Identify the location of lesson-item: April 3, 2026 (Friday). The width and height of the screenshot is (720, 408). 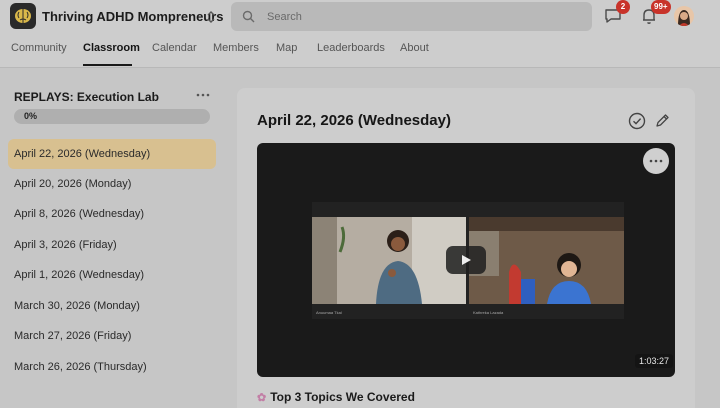
(112, 245).